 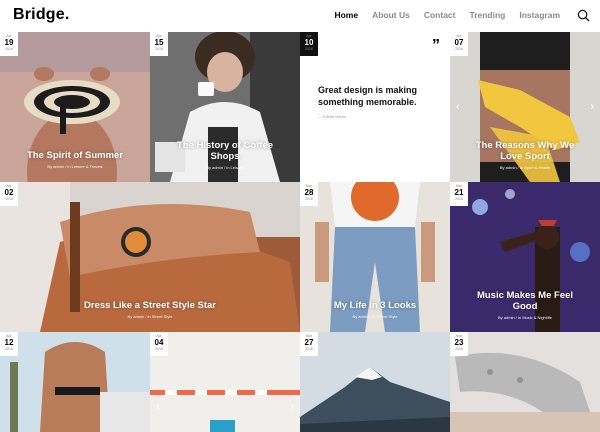 I want to click on nav-home: Home, so click(x=346, y=15).